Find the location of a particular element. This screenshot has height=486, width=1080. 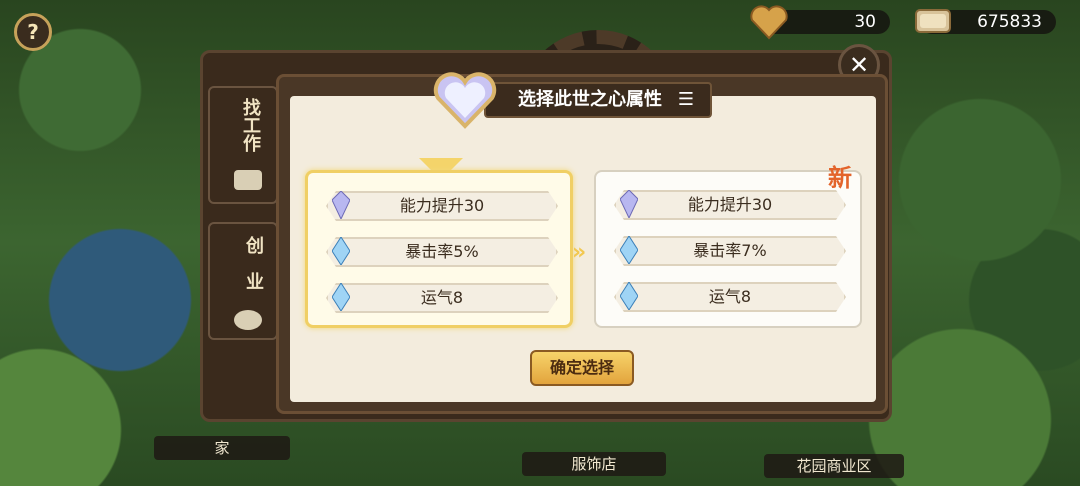

money-bag-icon is located at coordinates (248, 320).